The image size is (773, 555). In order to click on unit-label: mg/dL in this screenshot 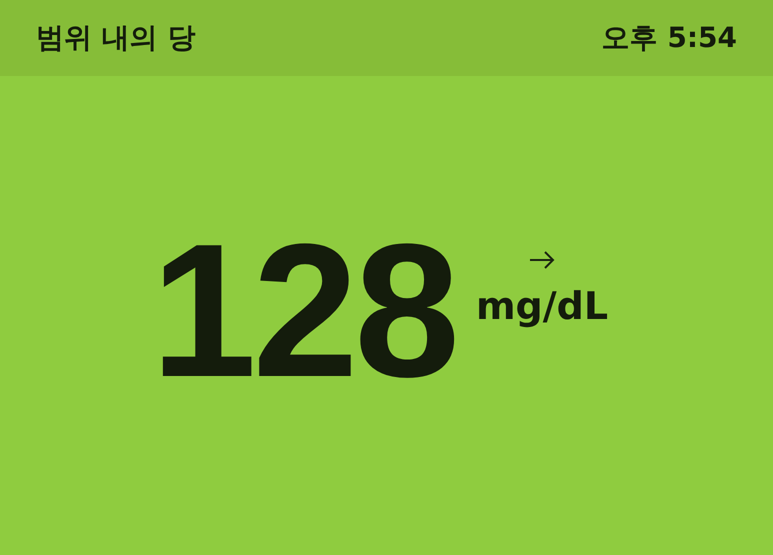, I will do `click(542, 306)`.